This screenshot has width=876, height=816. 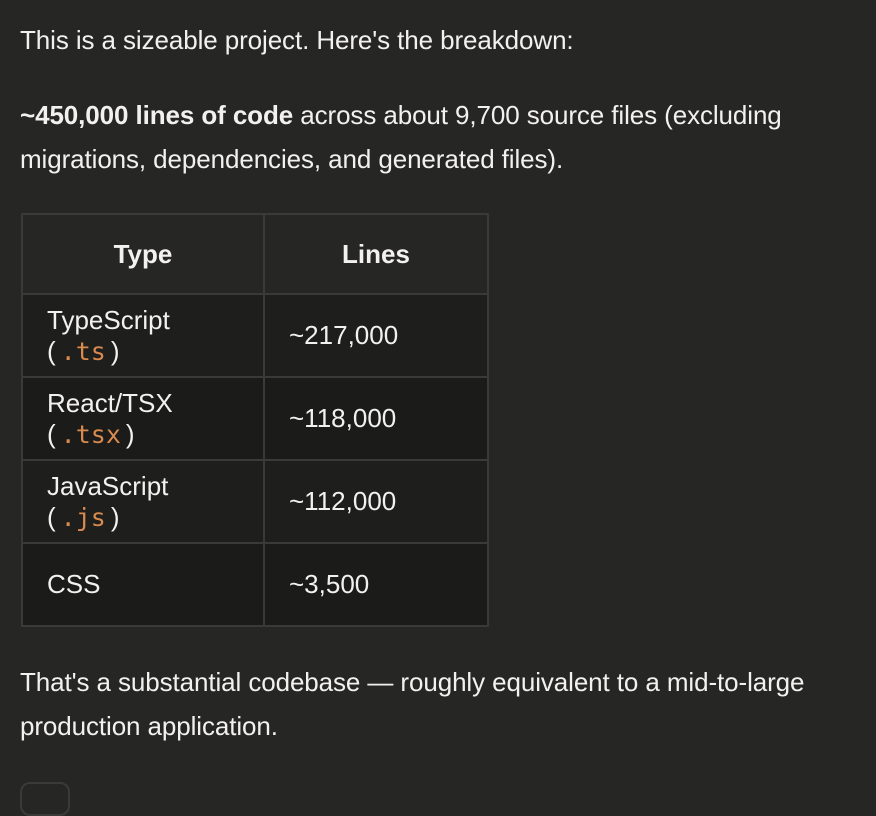 What do you see at coordinates (143, 501) in the screenshot?
I see `row-type-cell: JavaScript (.js)` at bounding box center [143, 501].